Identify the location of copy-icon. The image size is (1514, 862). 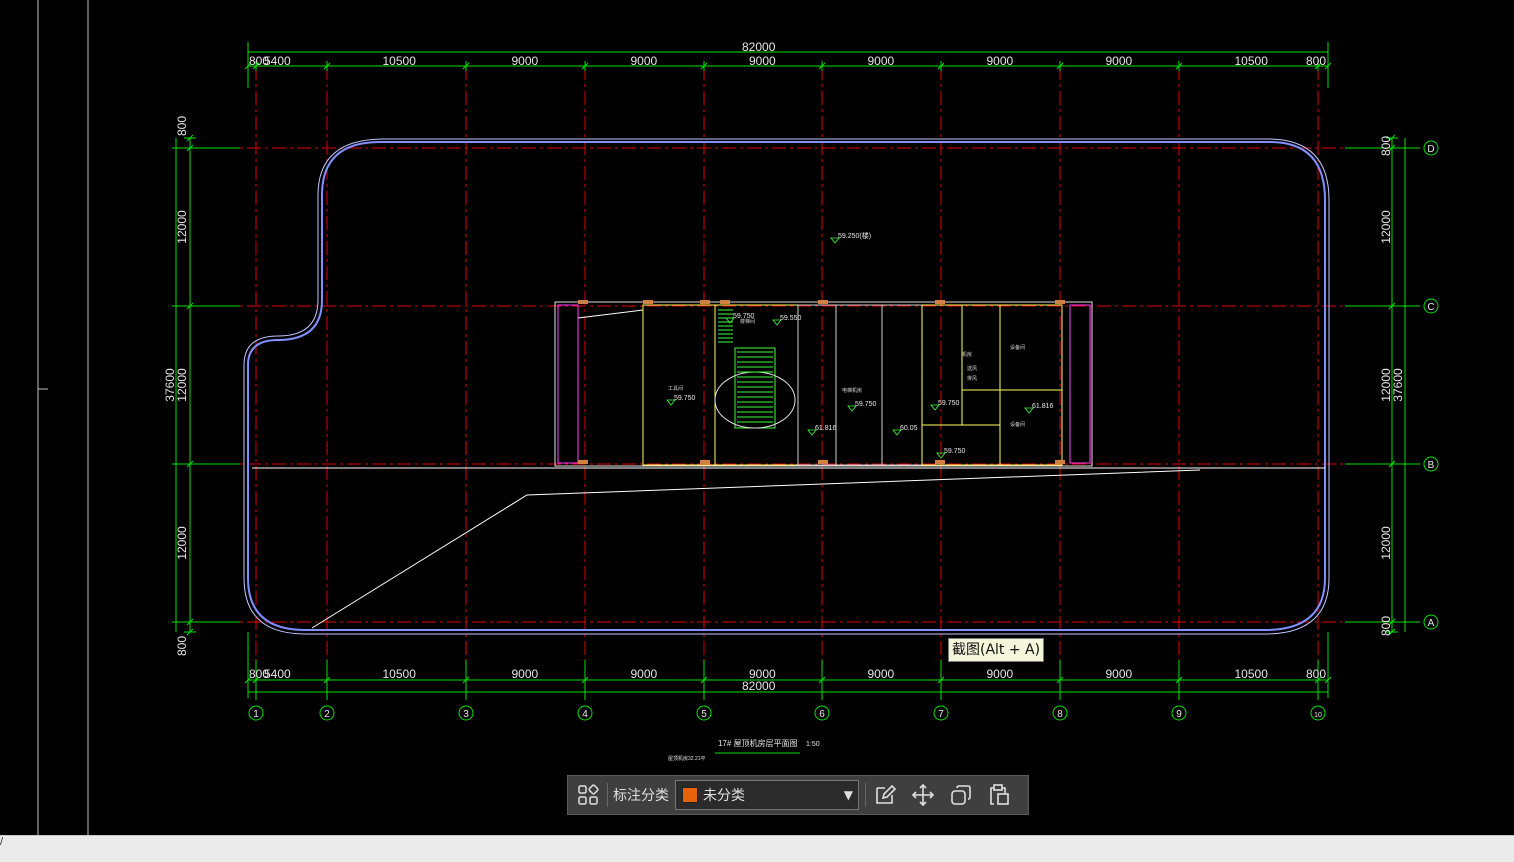
(961, 795).